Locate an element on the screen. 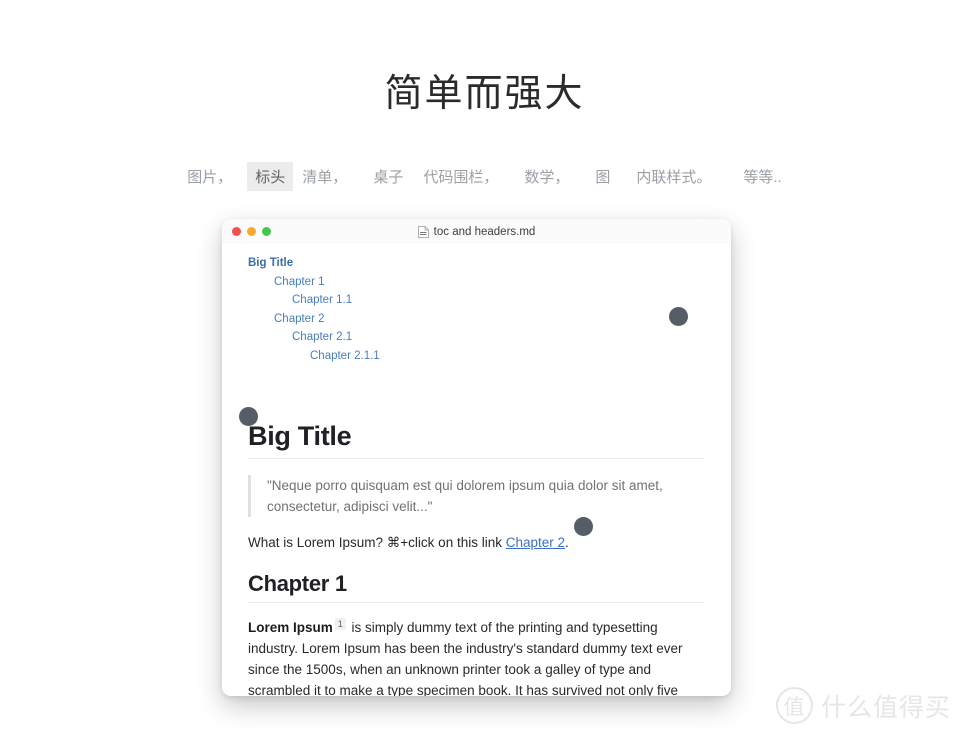 The image size is (969, 738). toc-item: Chapter 2.1.1 is located at coordinates (476, 356).